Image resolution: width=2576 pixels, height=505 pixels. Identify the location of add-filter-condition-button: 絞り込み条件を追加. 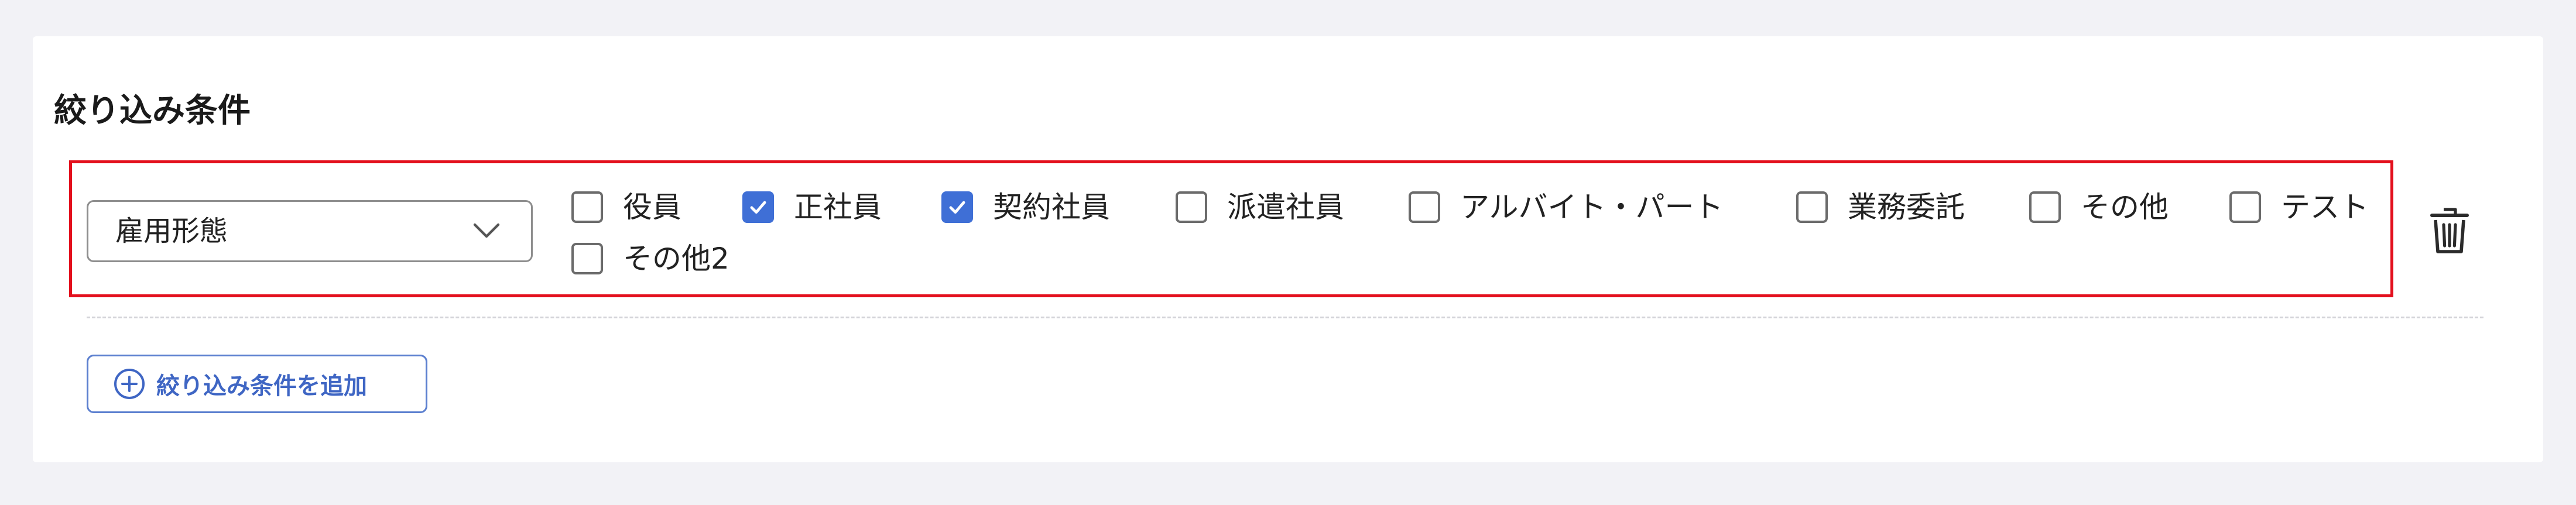
(257, 384).